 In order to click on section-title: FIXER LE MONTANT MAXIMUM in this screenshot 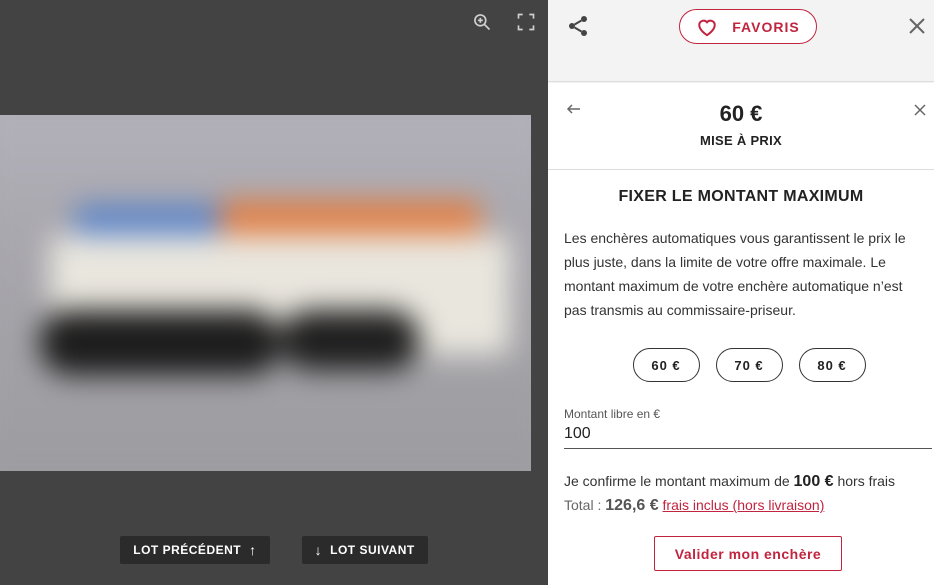, I will do `click(741, 196)`.